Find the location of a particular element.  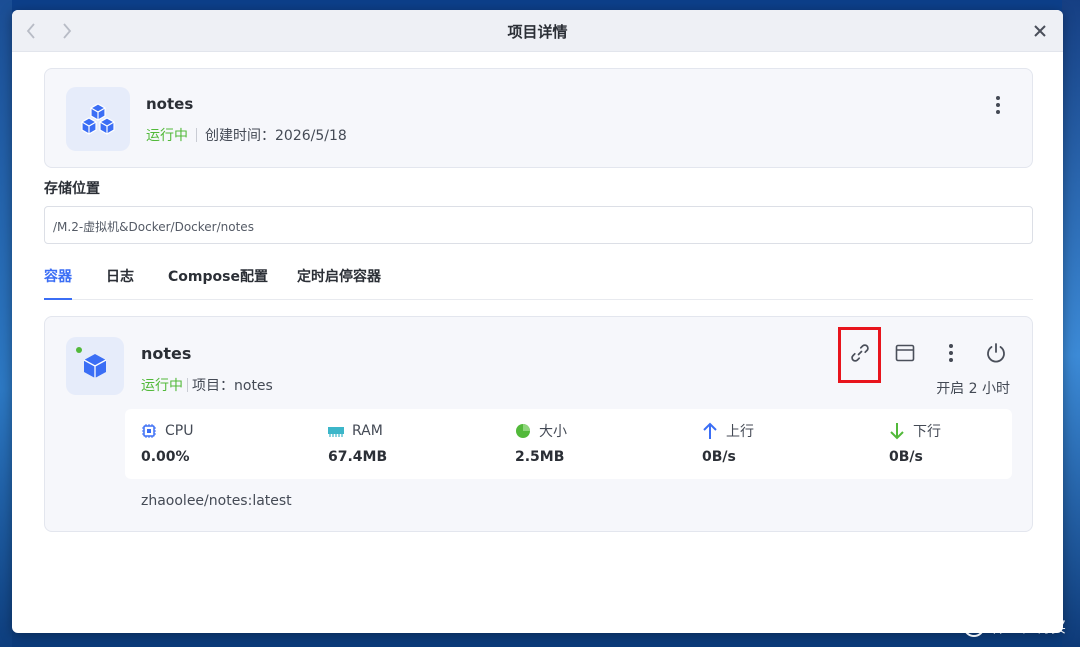

cpu-icon is located at coordinates (149, 431).